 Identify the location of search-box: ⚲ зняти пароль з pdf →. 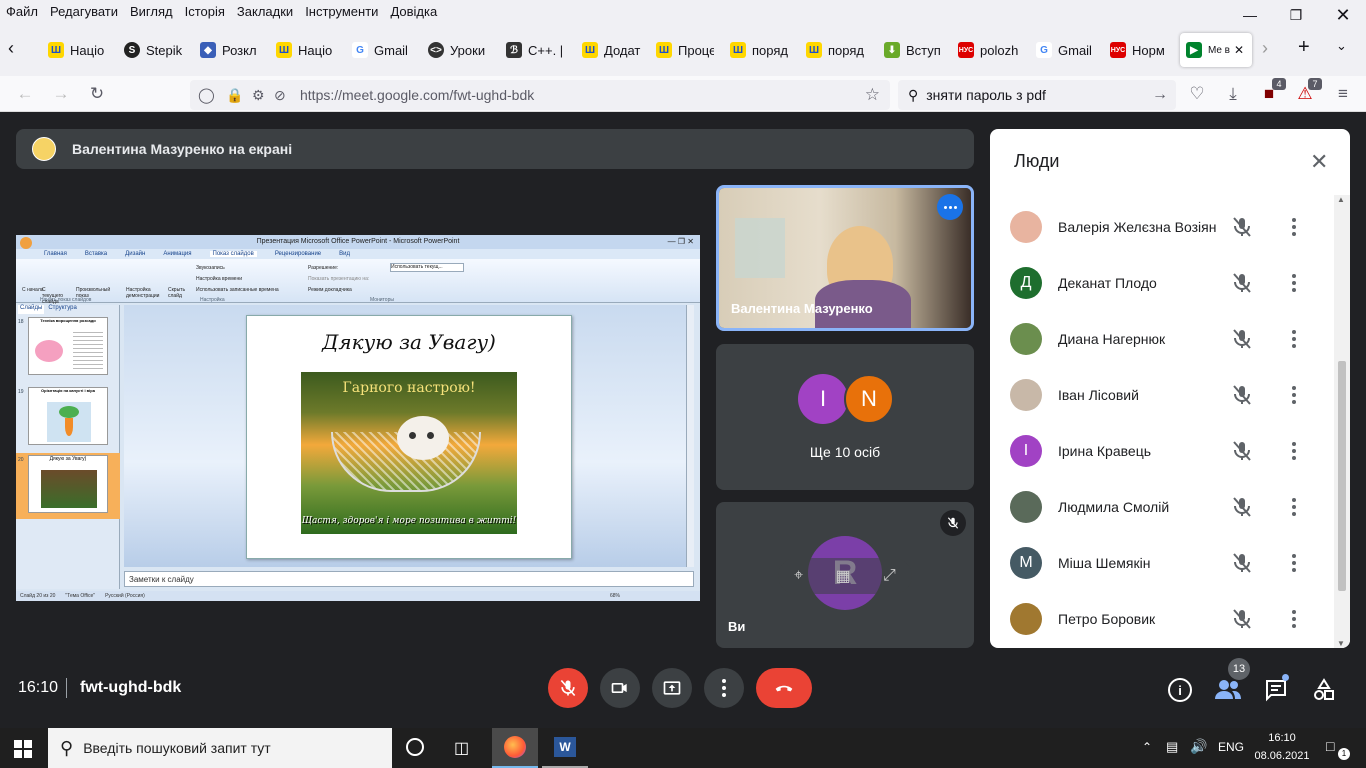
(1037, 95).